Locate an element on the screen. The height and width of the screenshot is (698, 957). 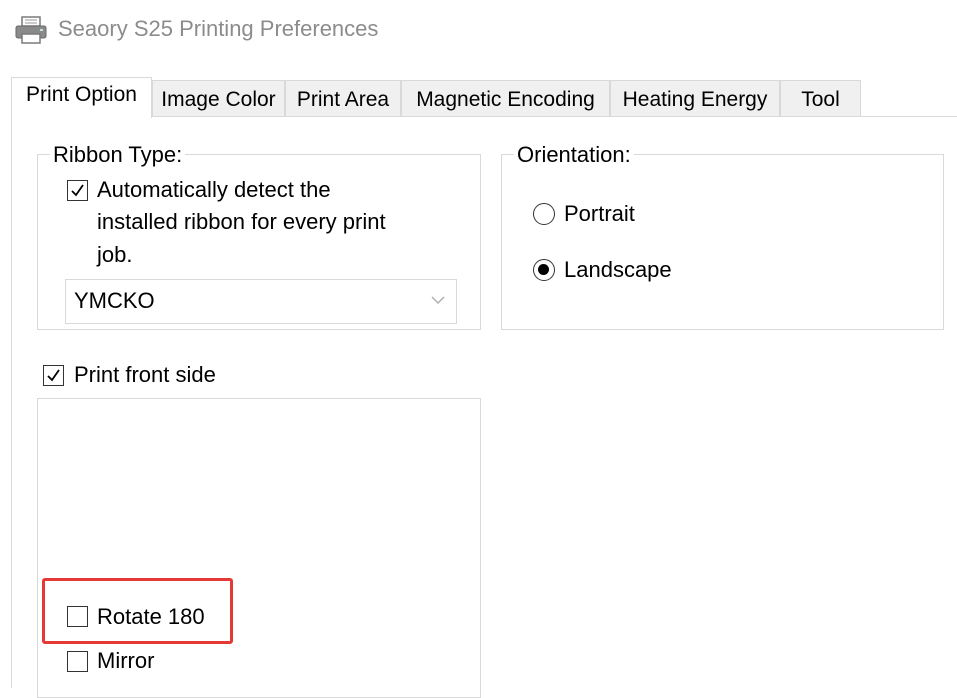
orientation-group is located at coordinates (722, 242).